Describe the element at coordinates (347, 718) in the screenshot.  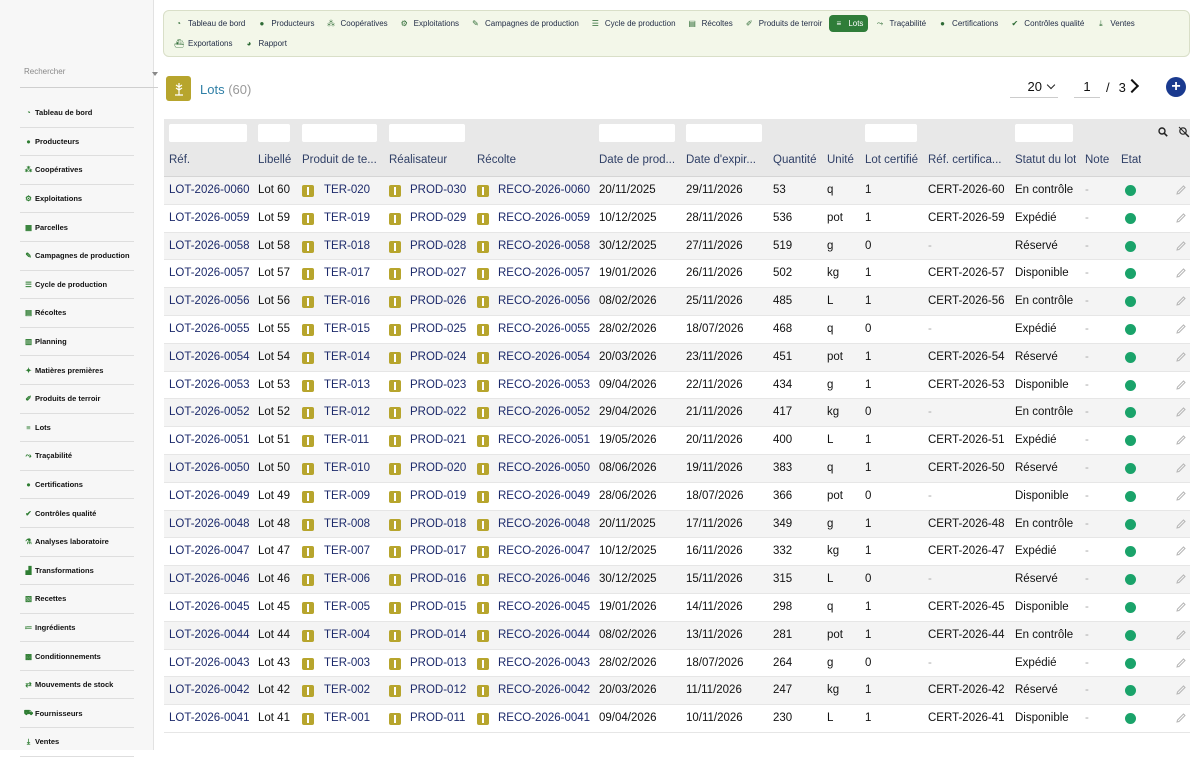
I see `cell-produit: TER-001` at that location.